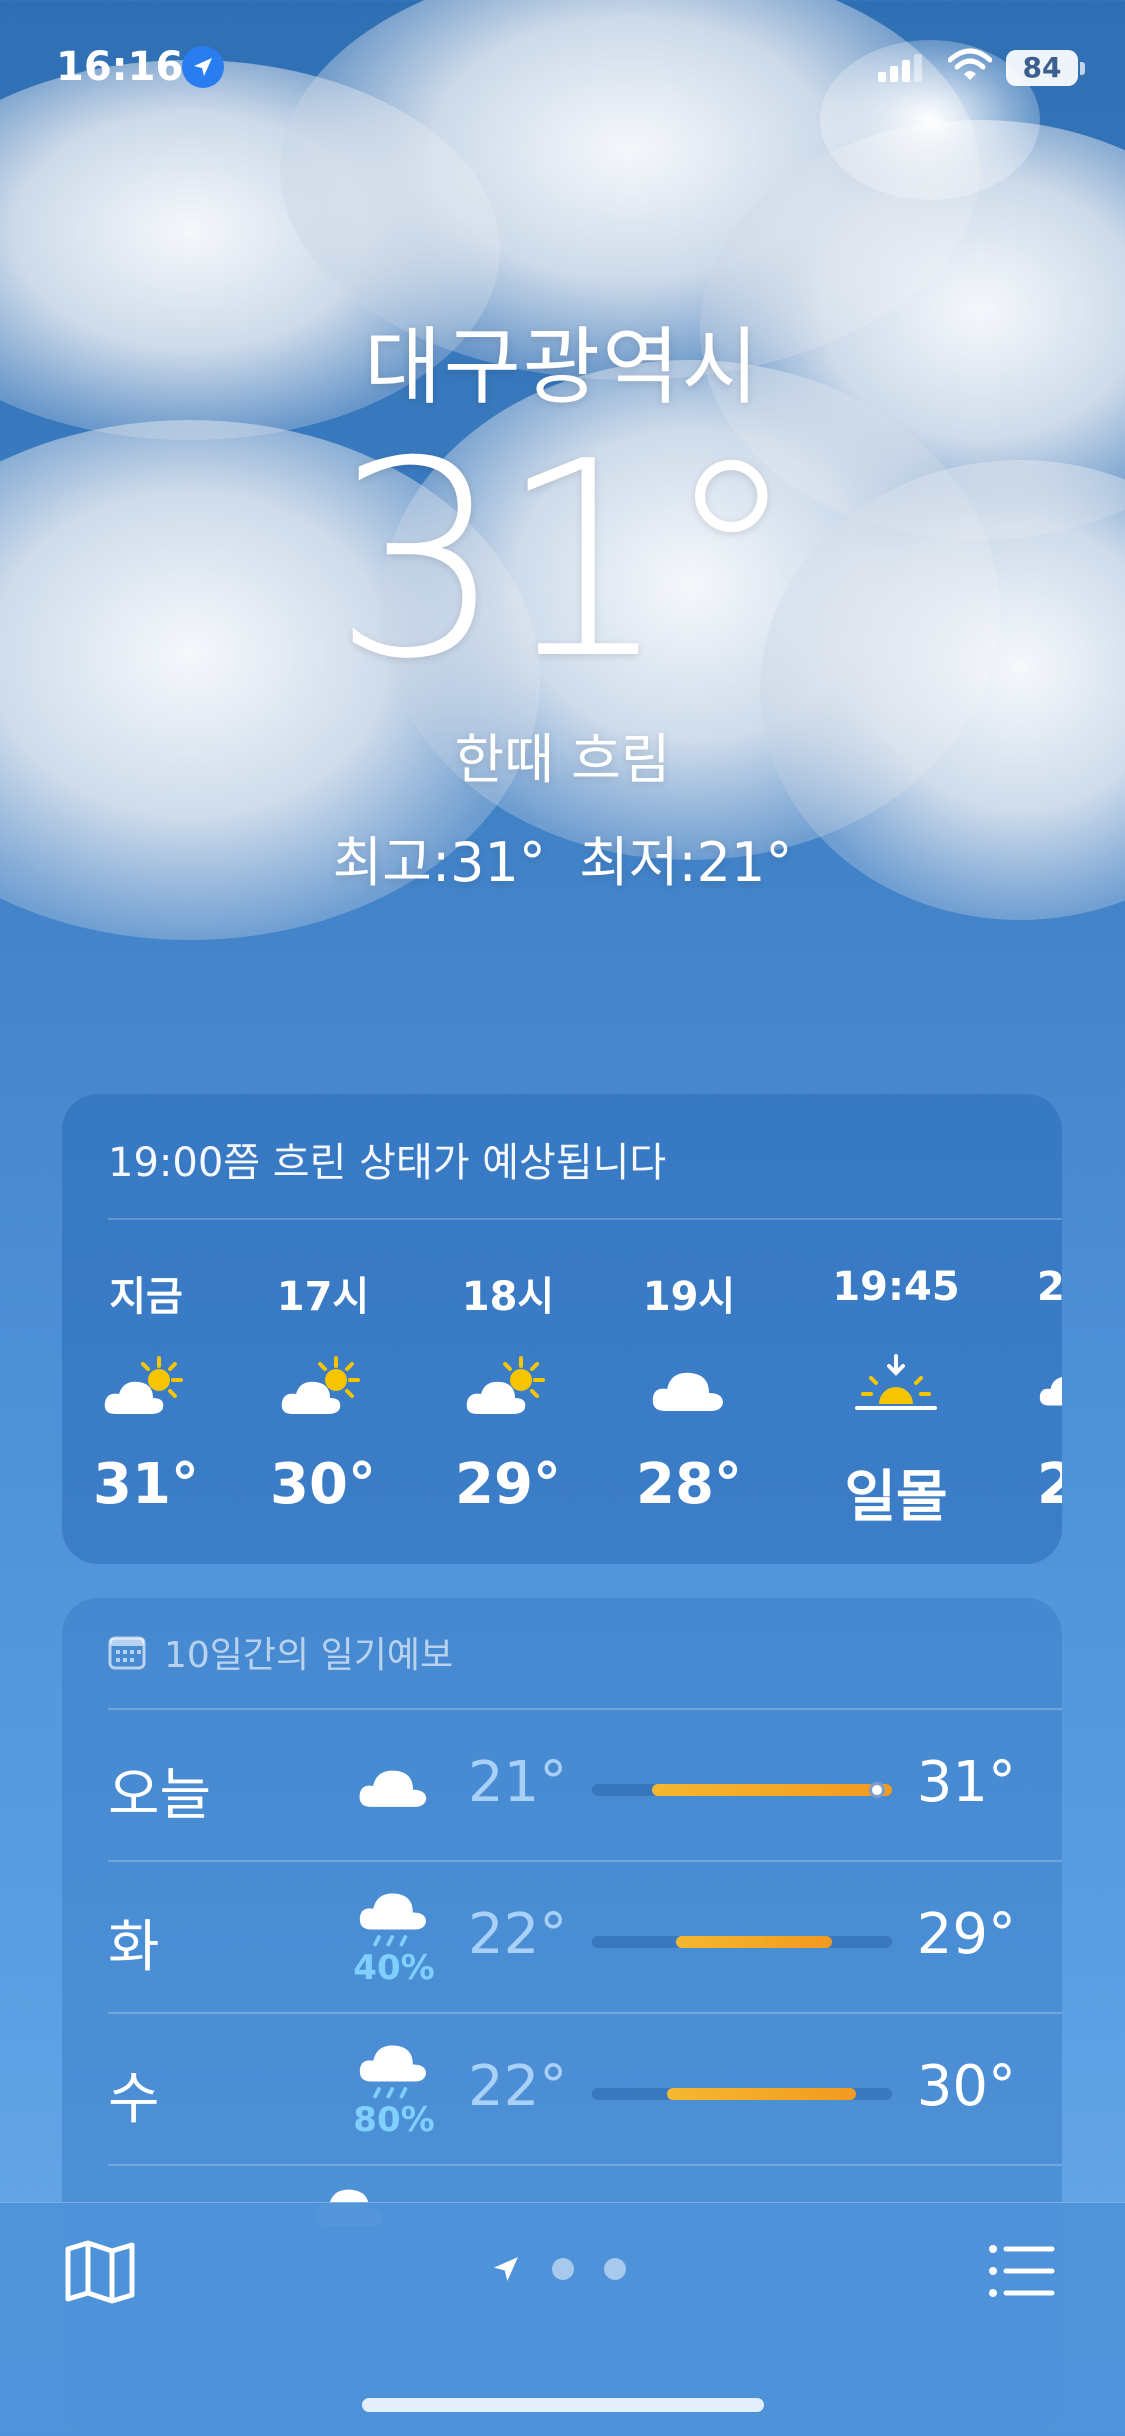 Image resolution: width=1125 pixels, height=2436 pixels. I want to click on hour-label: 19시, so click(689, 1297).